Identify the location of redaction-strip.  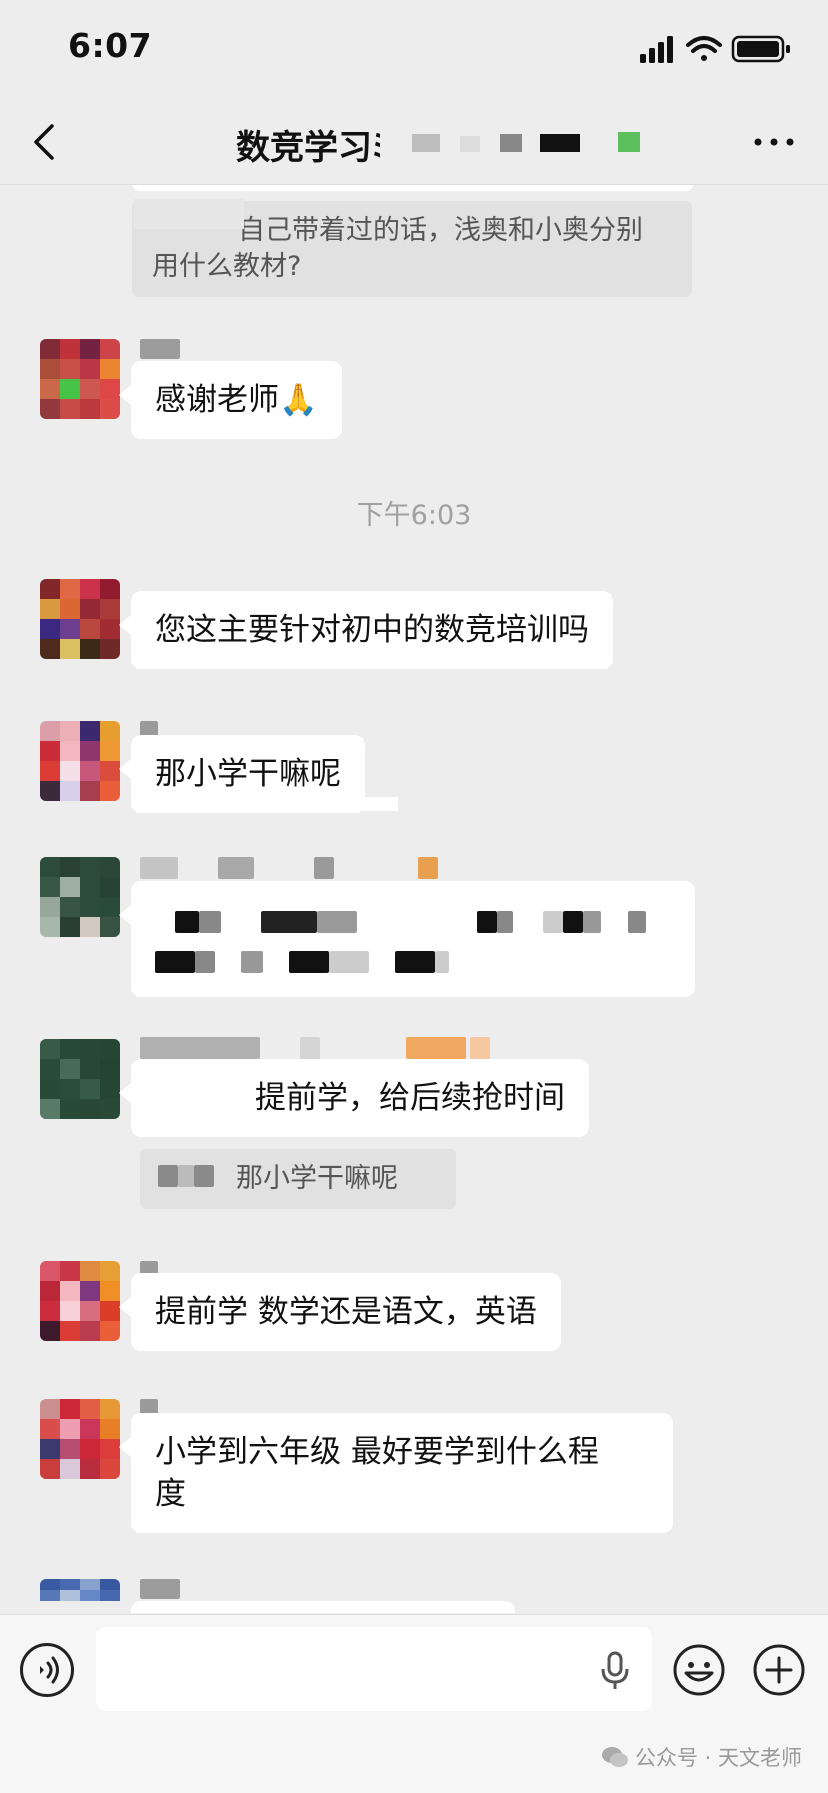
(268, 804).